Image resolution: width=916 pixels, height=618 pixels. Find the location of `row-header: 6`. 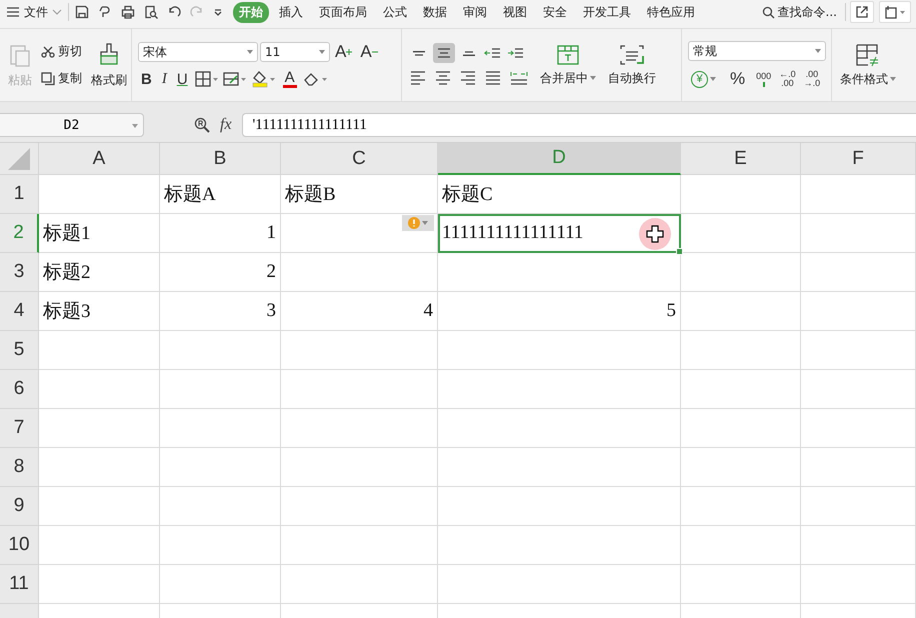

row-header: 6 is located at coordinates (19, 389).